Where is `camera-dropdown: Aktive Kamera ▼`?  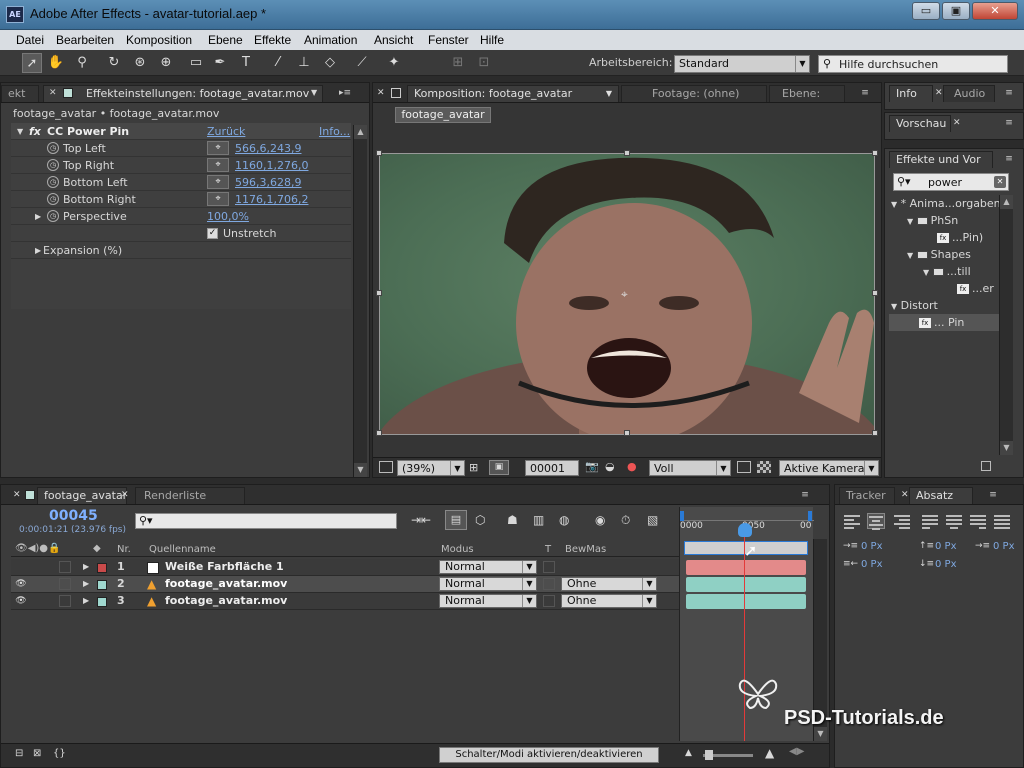
camera-dropdown: Aktive Kamera ▼ is located at coordinates (829, 468).